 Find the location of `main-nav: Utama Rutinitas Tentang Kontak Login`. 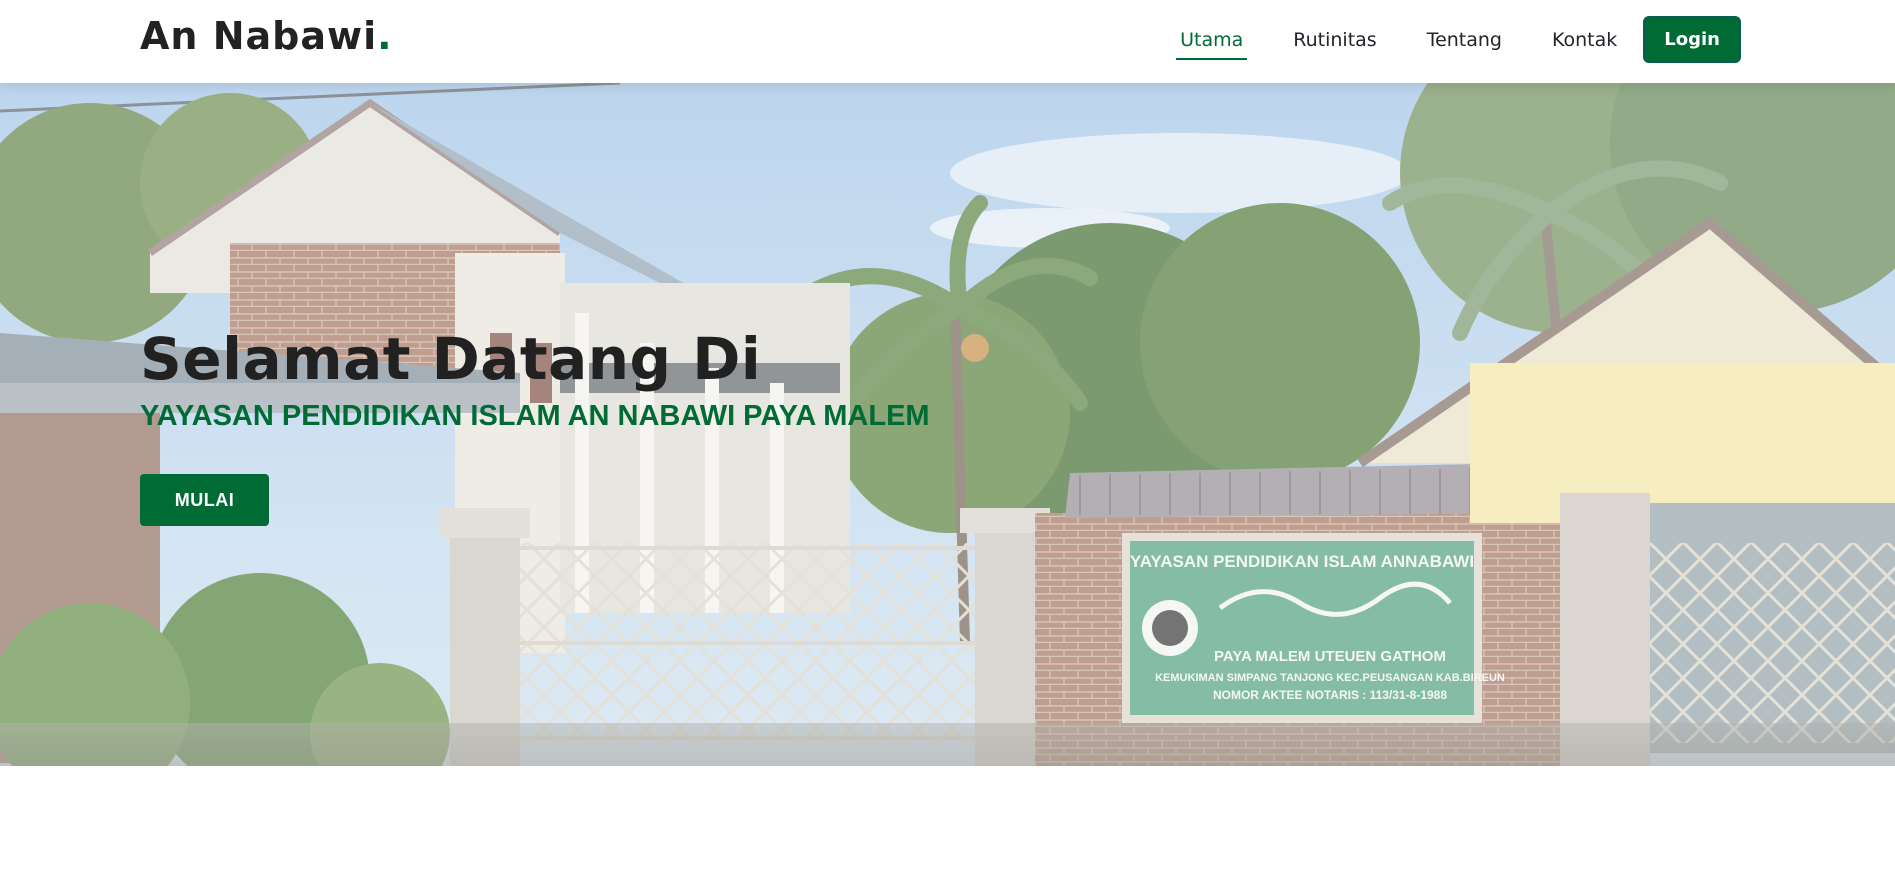

main-nav: Utama Rutinitas Tentang Kontak Login is located at coordinates (1437, 39).